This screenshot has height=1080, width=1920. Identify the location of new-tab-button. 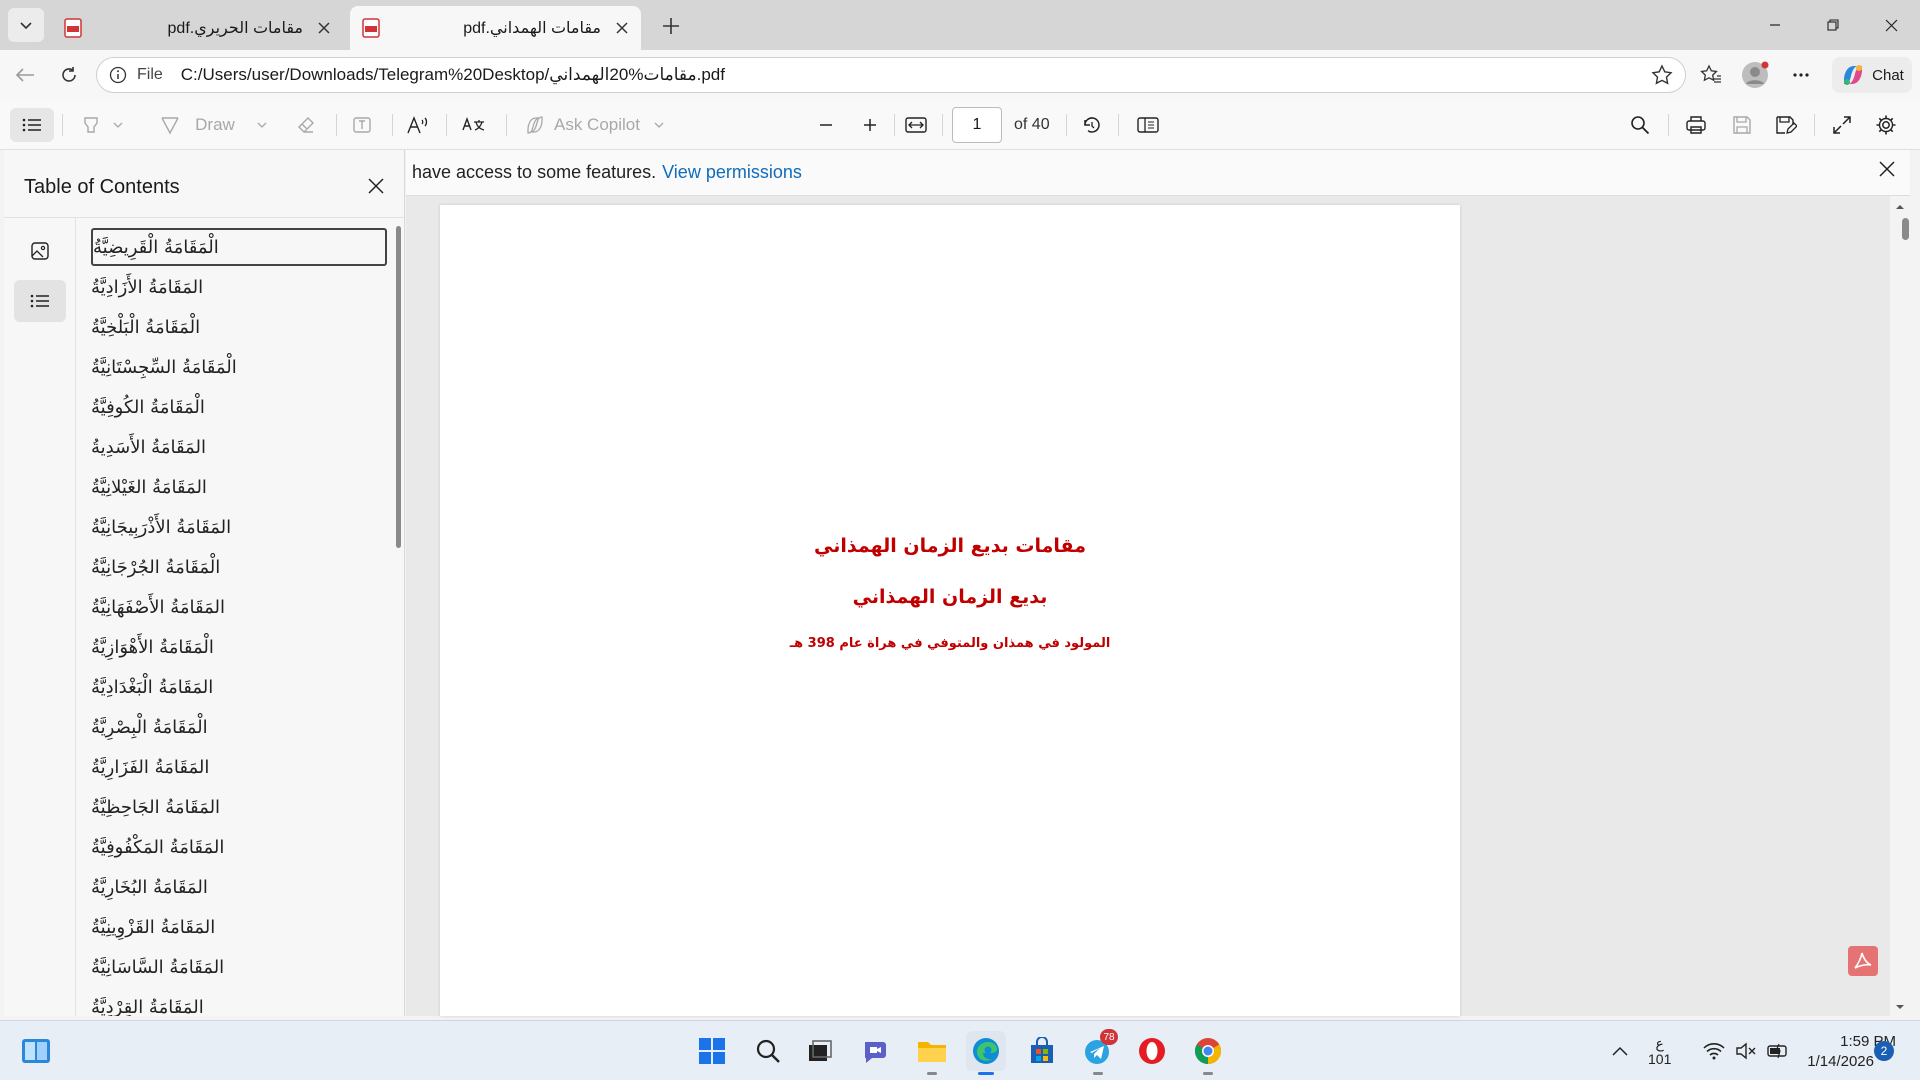
(671, 26).